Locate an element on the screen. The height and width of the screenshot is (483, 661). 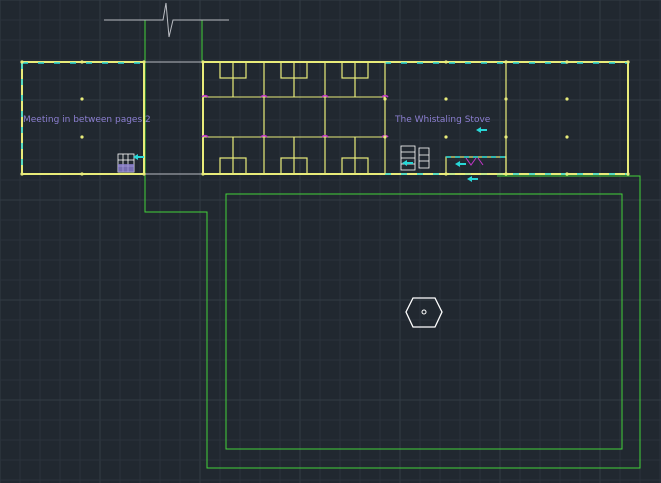
corridor is located at coordinates (174, 118).